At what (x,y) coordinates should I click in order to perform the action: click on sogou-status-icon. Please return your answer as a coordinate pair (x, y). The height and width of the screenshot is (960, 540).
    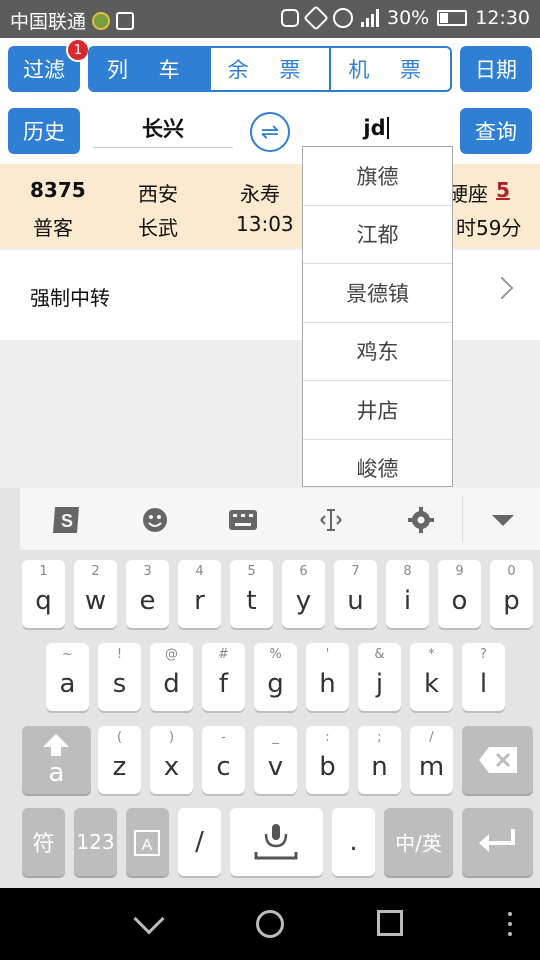
    Looking at the image, I should click on (290, 18).